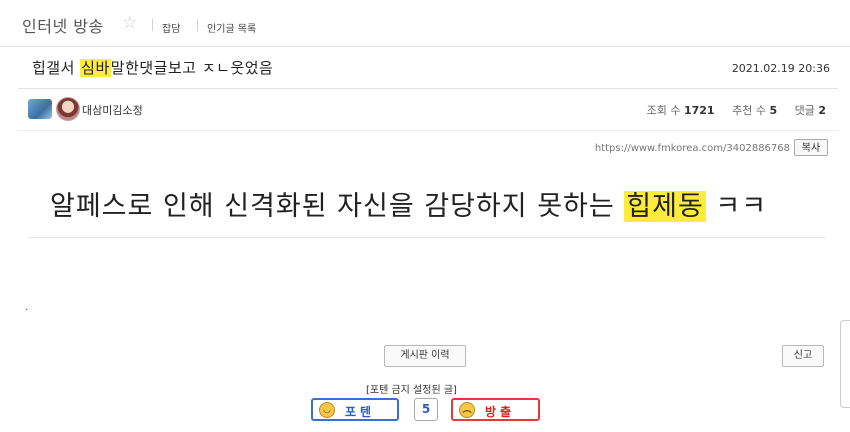 The height and width of the screenshot is (432, 850). Describe the element at coordinates (112, 110) in the screenshot. I see `author-name: 대삼미김소정` at that location.